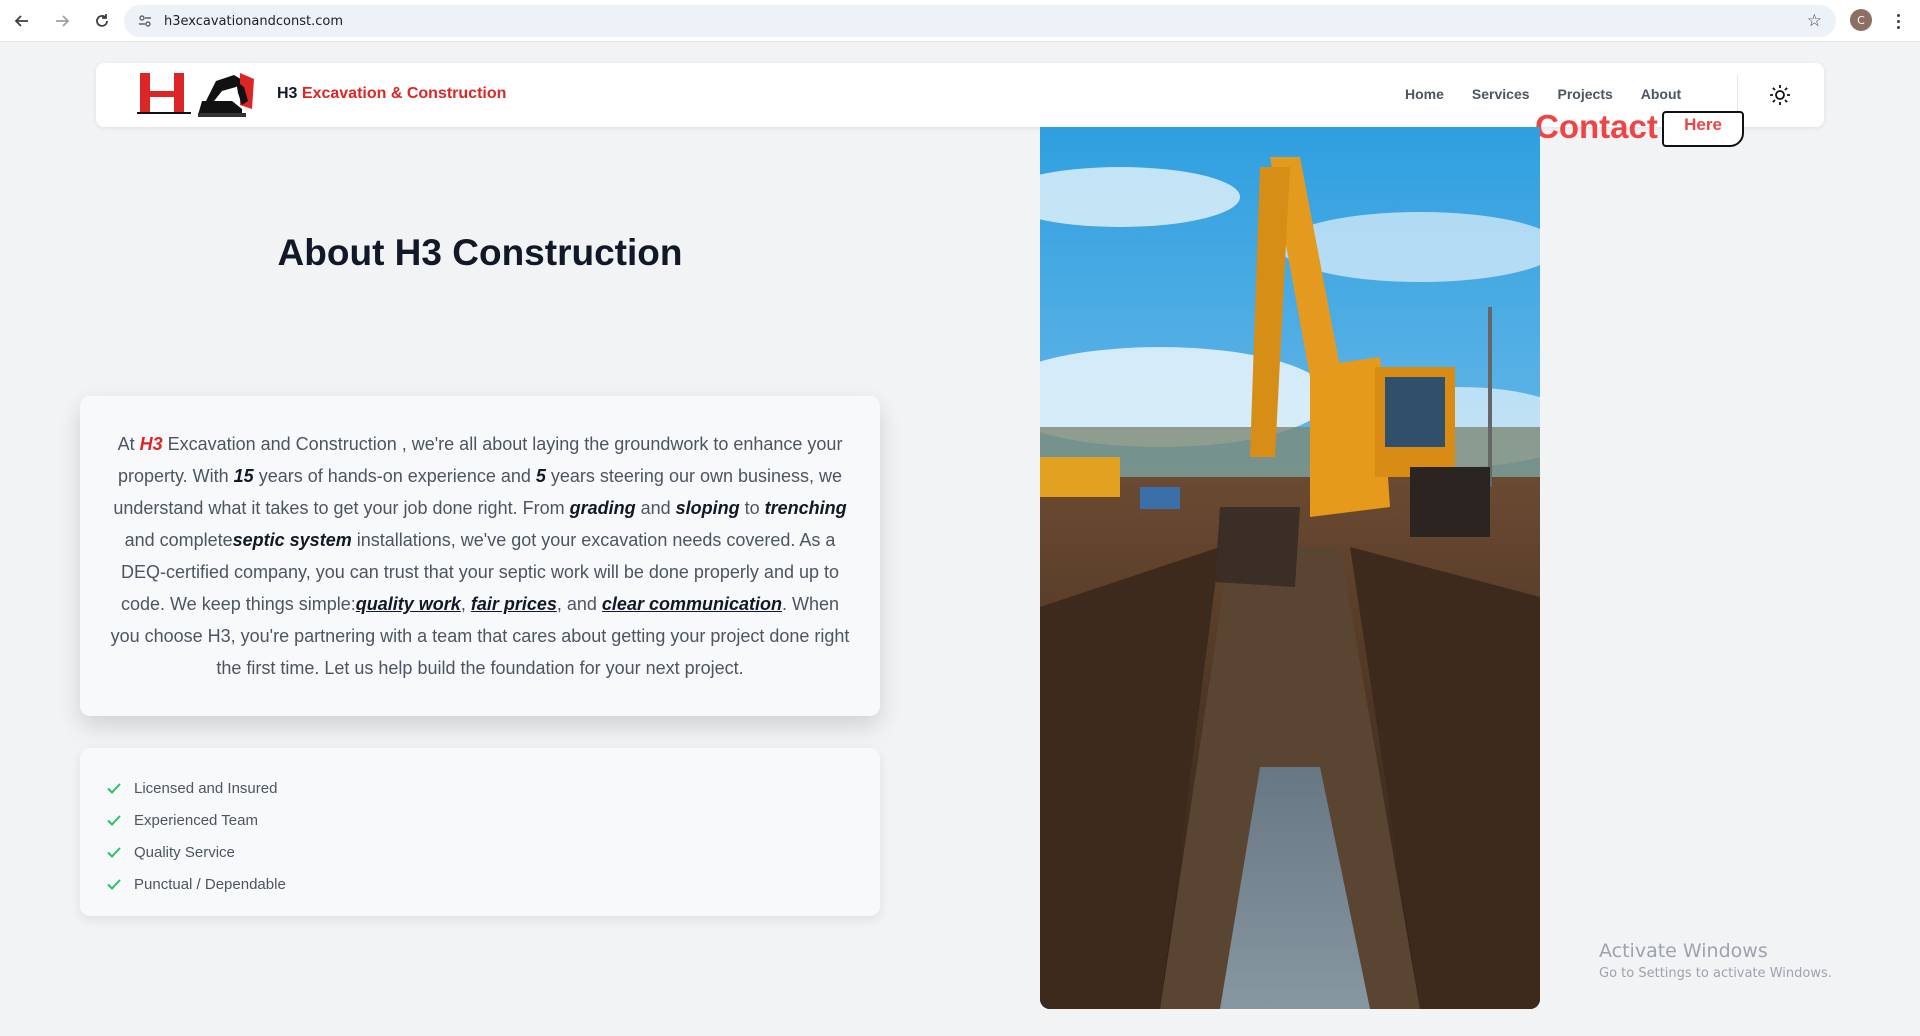 This screenshot has width=1920, height=1036. I want to click on list-item: Experienced Team, so click(480, 820).